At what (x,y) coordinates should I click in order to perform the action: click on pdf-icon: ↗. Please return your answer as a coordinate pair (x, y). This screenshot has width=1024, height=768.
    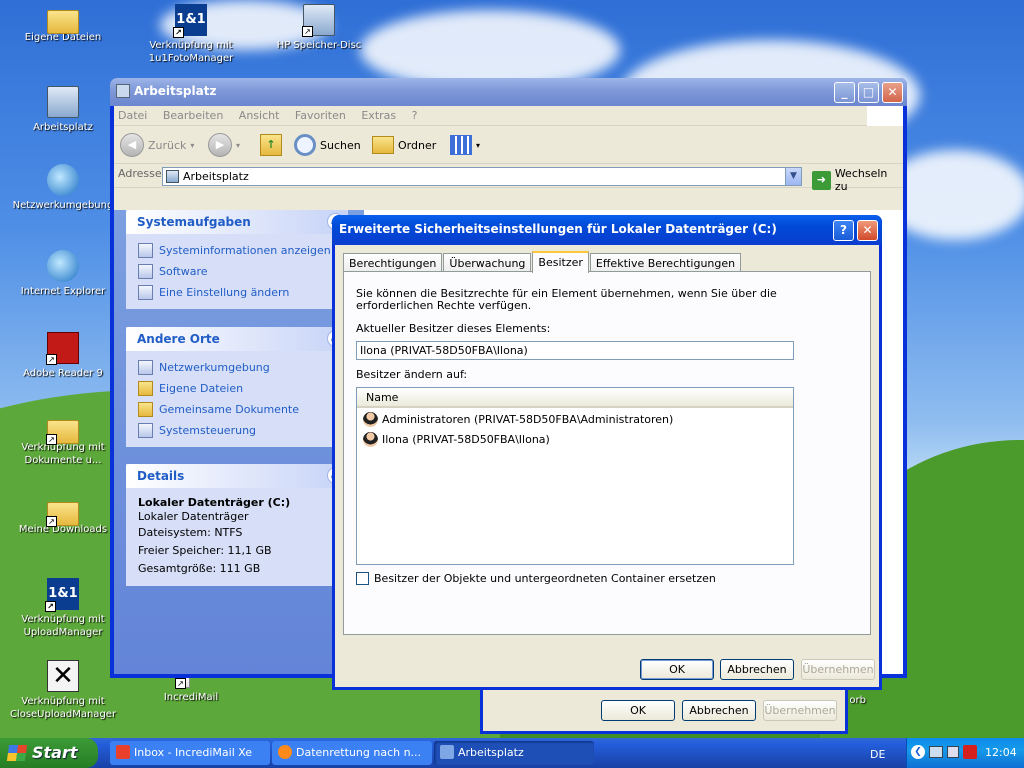
    Looking at the image, I should click on (62, 348).